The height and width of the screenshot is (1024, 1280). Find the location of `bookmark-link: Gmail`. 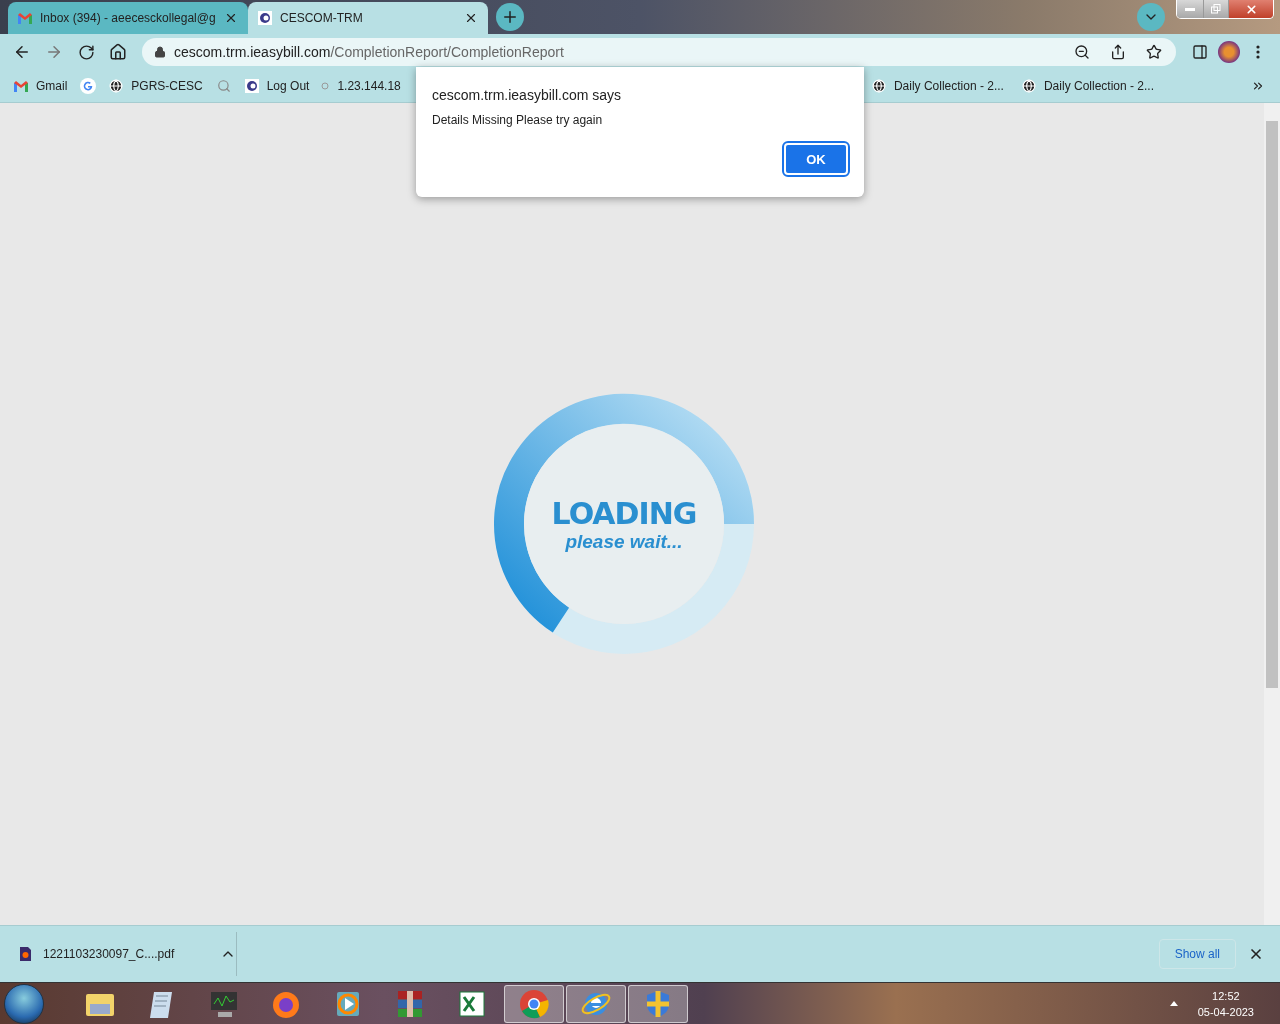

bookmark-link: Gmail is located at coordinates (41, 86).